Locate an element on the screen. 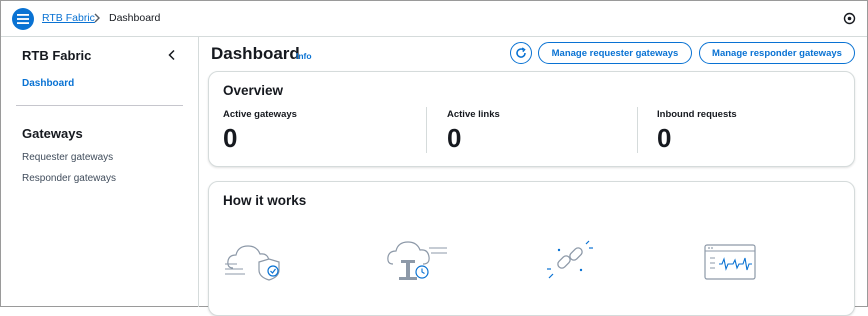  sidebar-item-responder-gateways: Responder gateways is located at coordinates (69, 178).